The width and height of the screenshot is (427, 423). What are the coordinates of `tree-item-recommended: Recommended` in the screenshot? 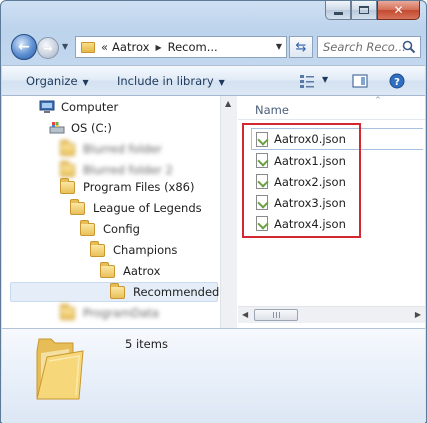 It's located at (115, 292).